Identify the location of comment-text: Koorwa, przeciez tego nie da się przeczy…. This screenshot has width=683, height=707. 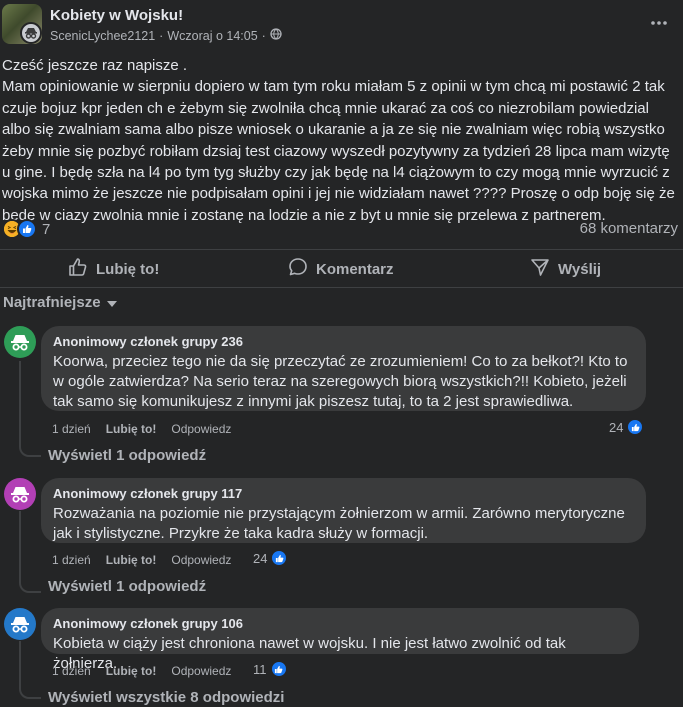
(340, 381).